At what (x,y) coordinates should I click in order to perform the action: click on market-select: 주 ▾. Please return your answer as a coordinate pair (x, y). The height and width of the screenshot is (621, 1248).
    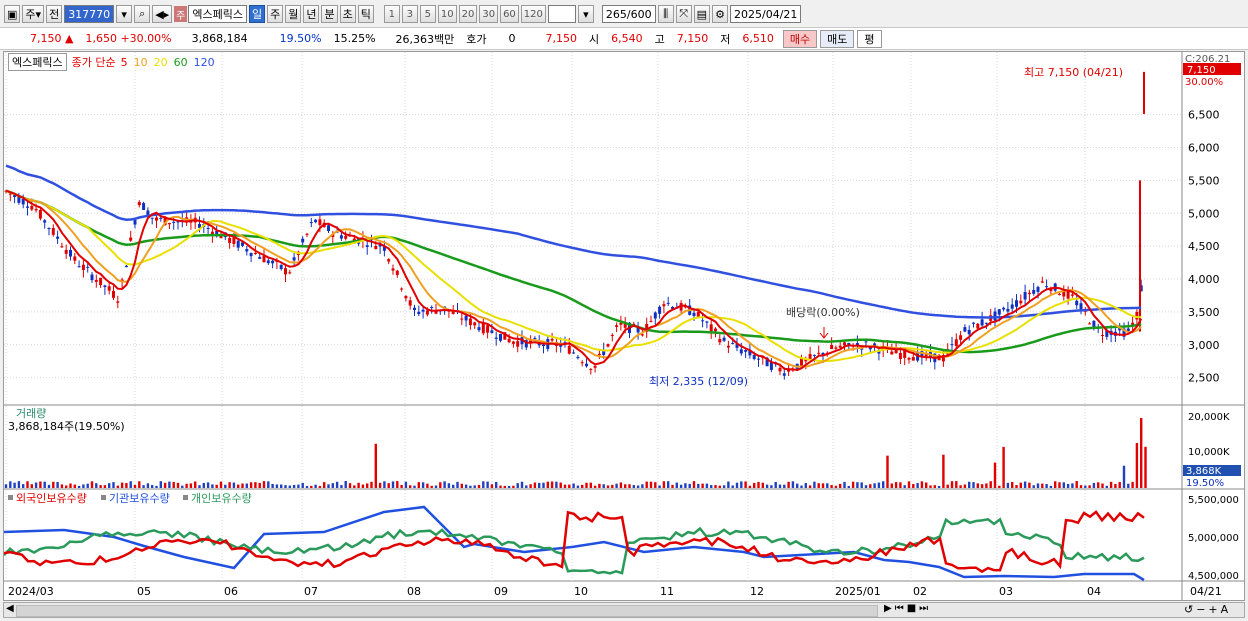
    Looking at the image, I should click on (33, 14).